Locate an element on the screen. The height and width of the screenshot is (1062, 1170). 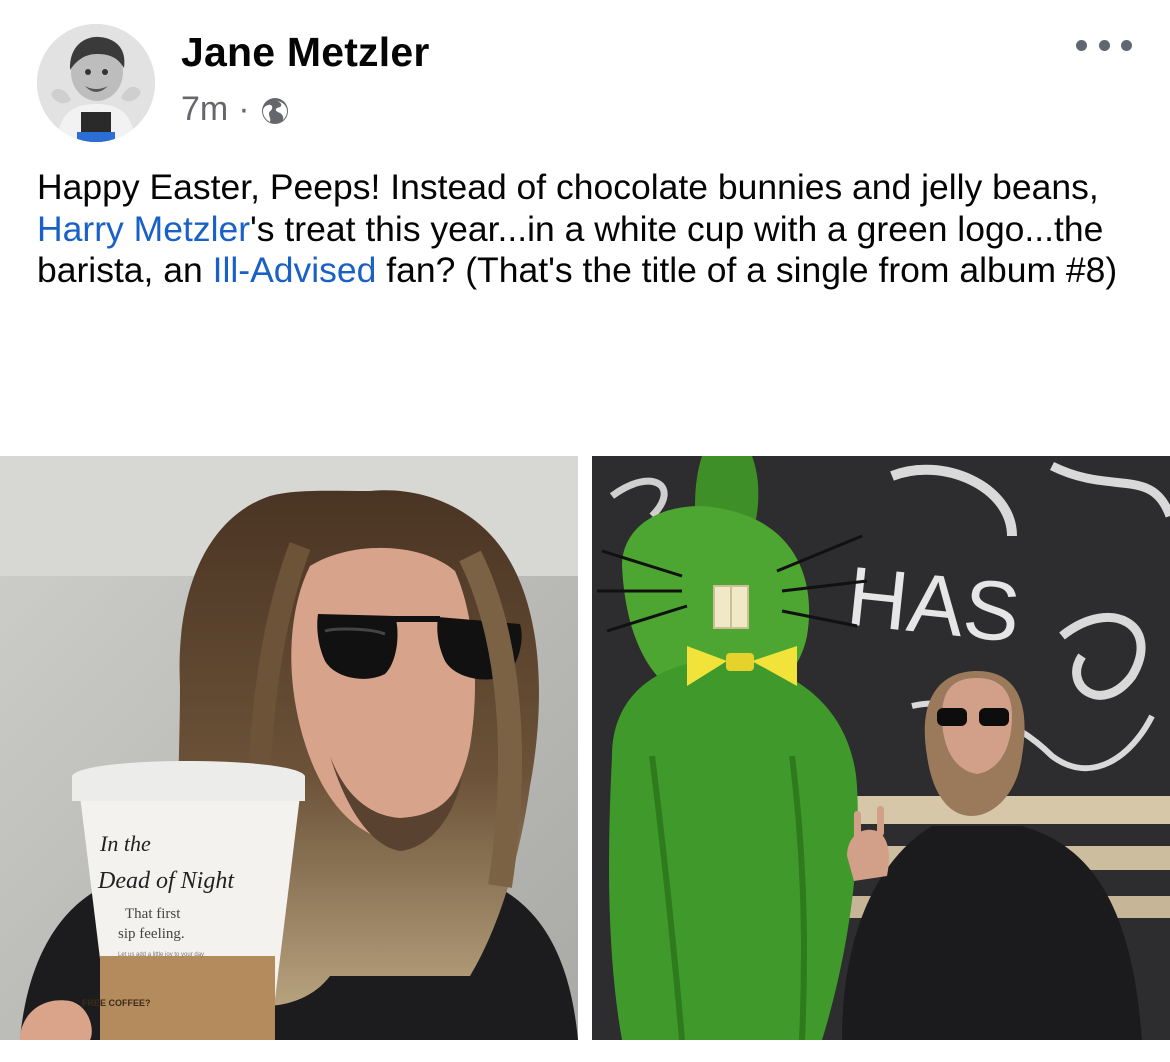
author-avatar is located at coordinates (96, 83).